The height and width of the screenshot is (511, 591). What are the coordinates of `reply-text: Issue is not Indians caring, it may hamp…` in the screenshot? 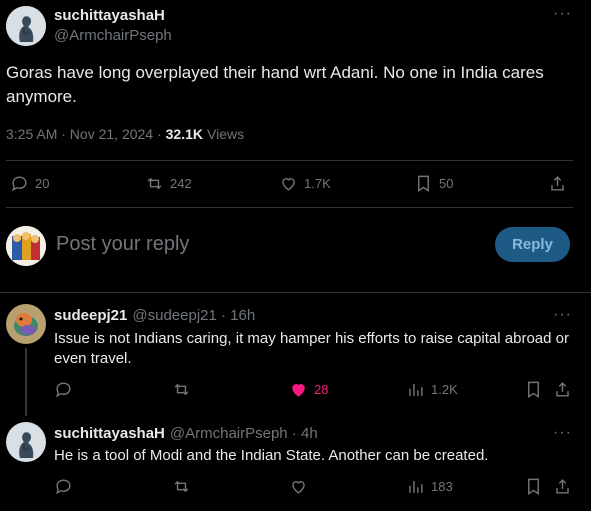 It's located at (311, 348).